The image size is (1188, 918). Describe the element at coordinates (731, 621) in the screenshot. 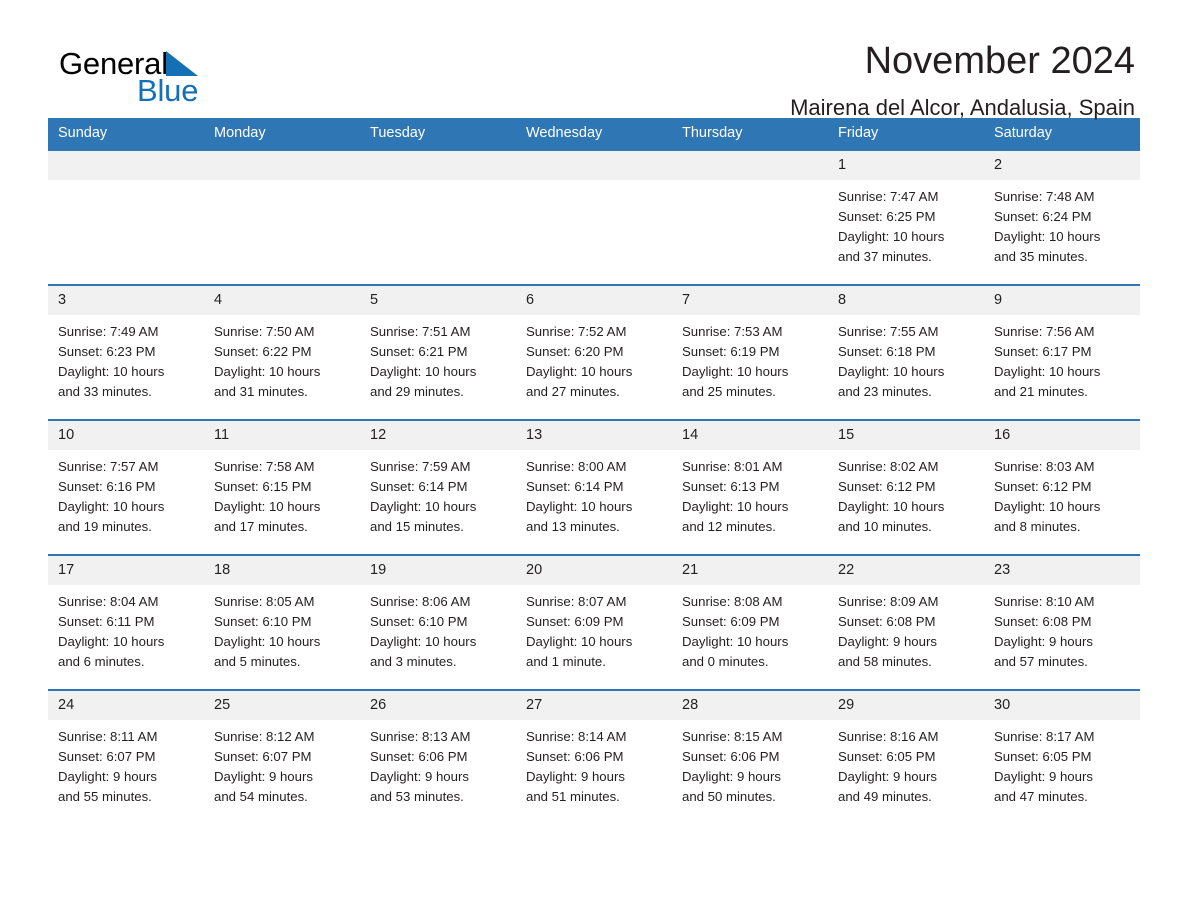

I see `sunset-text: Sunset: 6:09 PM` at that location.